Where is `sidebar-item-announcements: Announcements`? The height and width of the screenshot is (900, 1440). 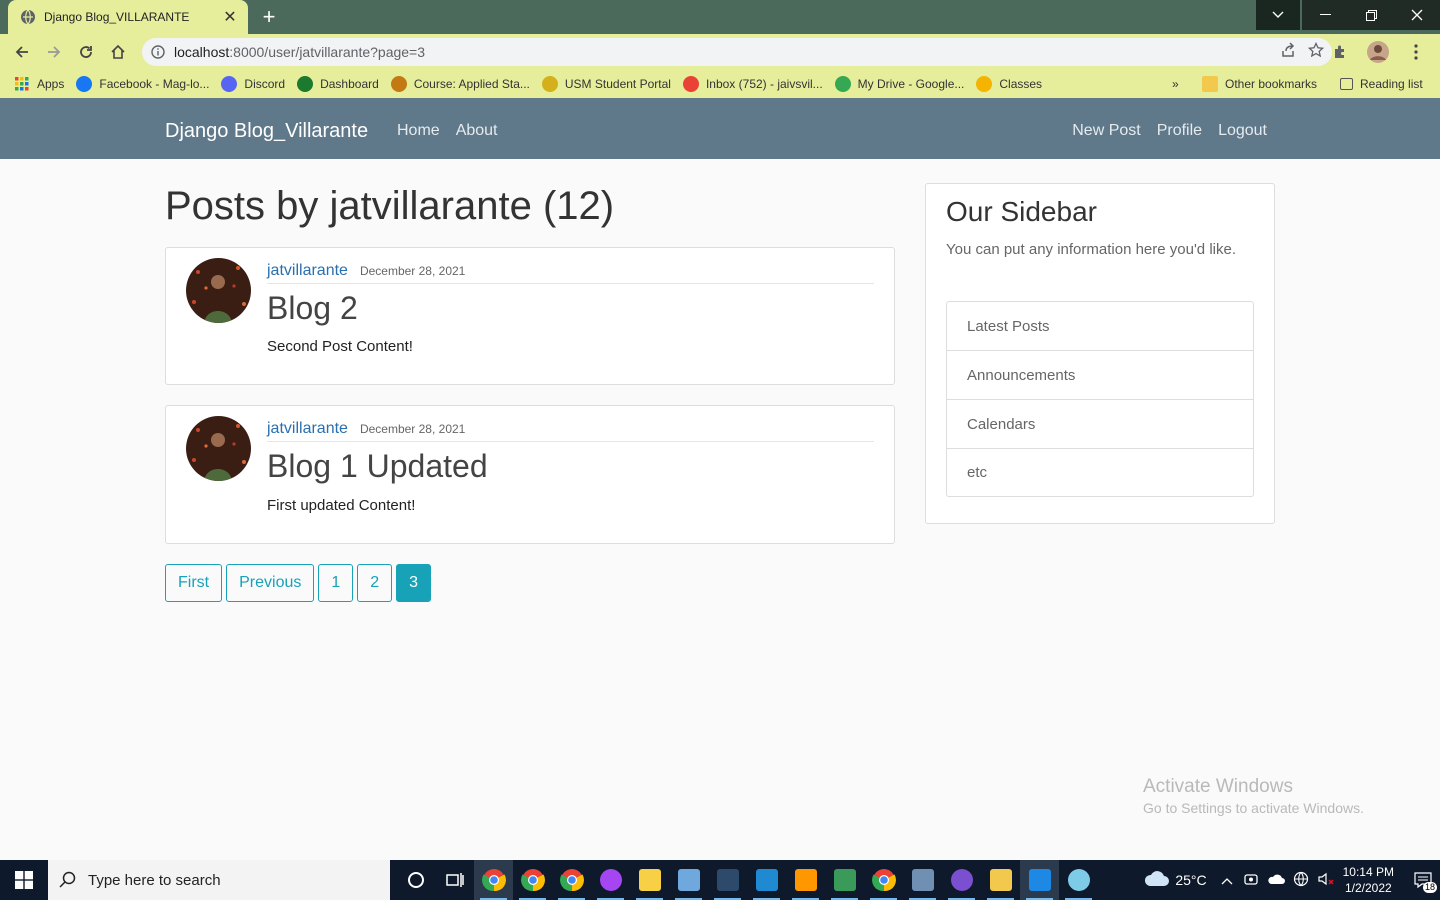 sidebar-item-announcements: Announcements is located at coordinates (1100, 375).